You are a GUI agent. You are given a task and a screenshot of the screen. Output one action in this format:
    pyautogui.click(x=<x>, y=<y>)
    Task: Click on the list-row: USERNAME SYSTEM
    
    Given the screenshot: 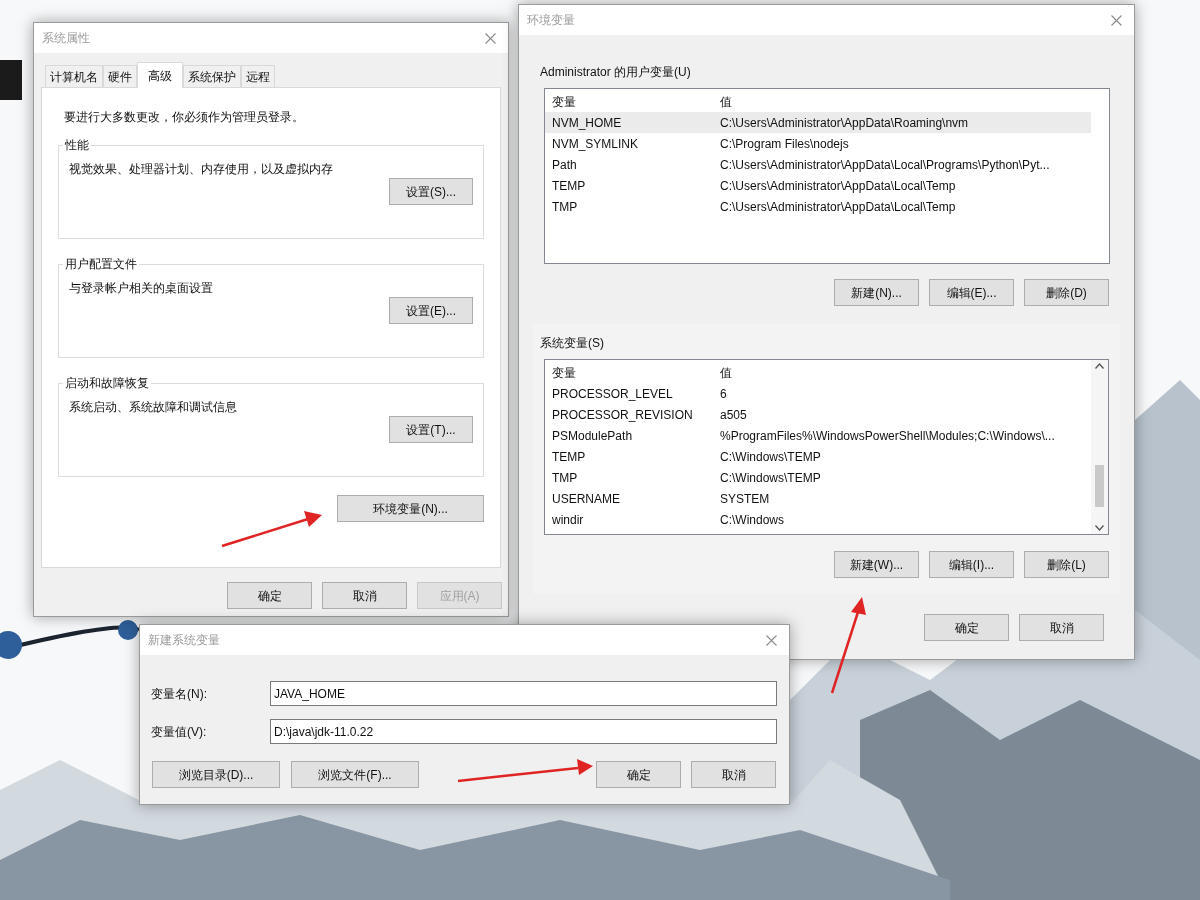 What is the action you would take?
    pyautogui.click(x=818, y=498)
    